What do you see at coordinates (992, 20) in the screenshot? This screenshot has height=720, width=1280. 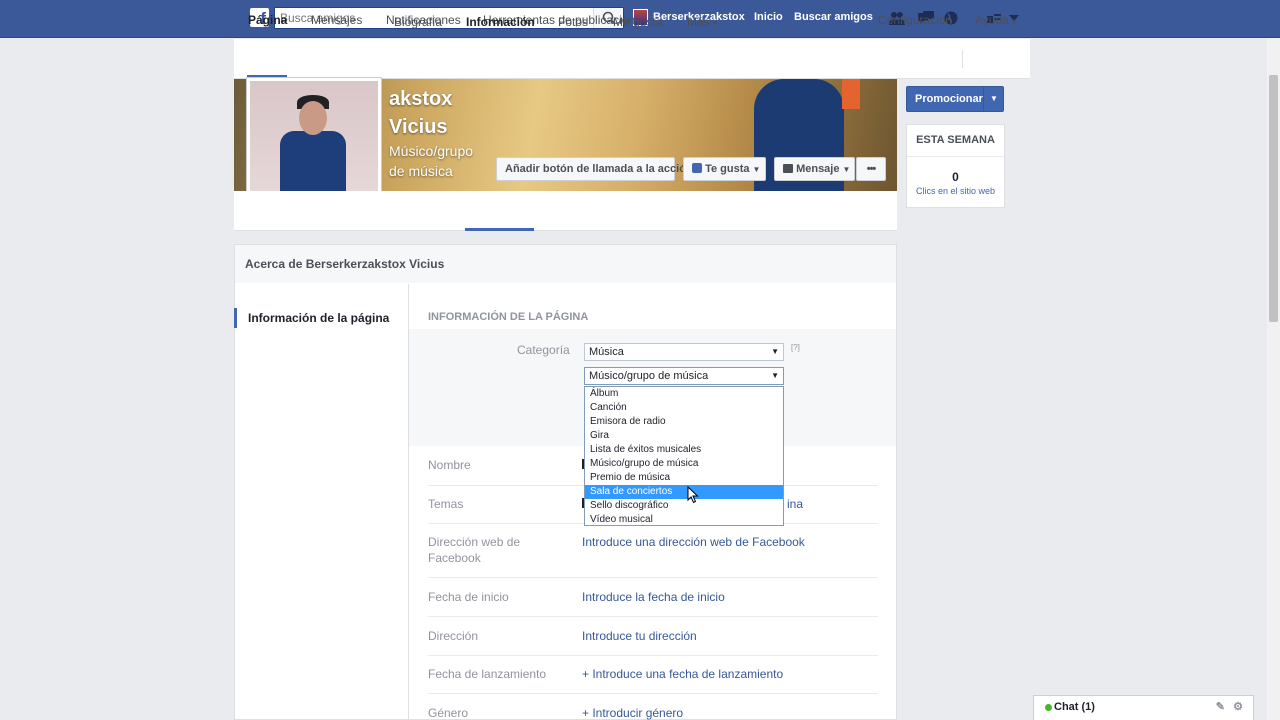 I see `pagenav-help-label: Ayuda` at bounding box center [992, 20].